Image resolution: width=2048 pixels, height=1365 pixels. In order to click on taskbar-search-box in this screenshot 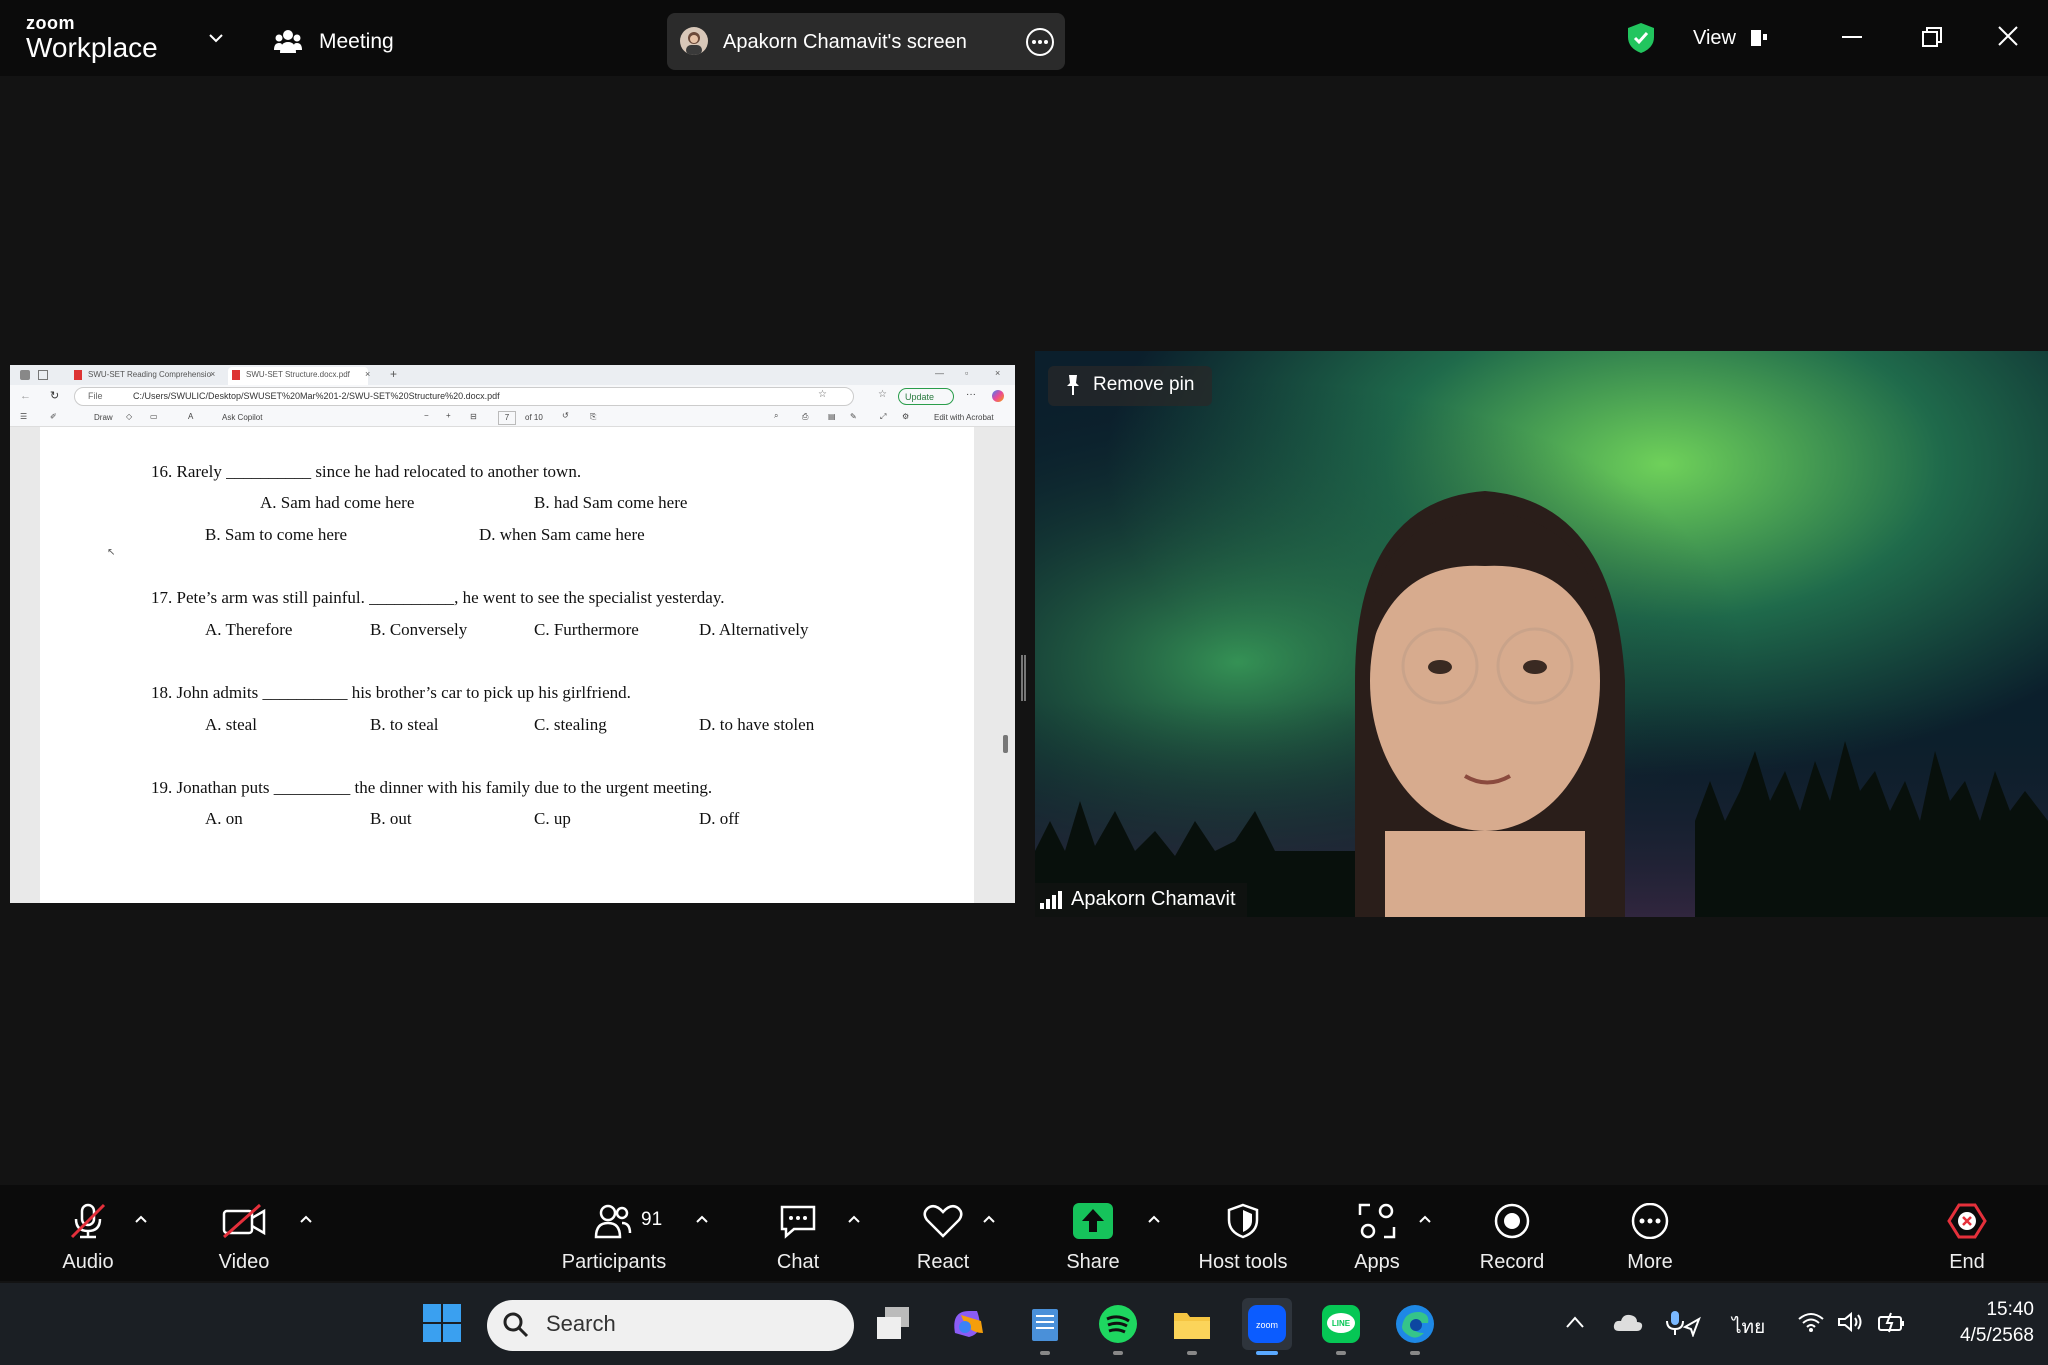, I will do `click(670, 1325)`.